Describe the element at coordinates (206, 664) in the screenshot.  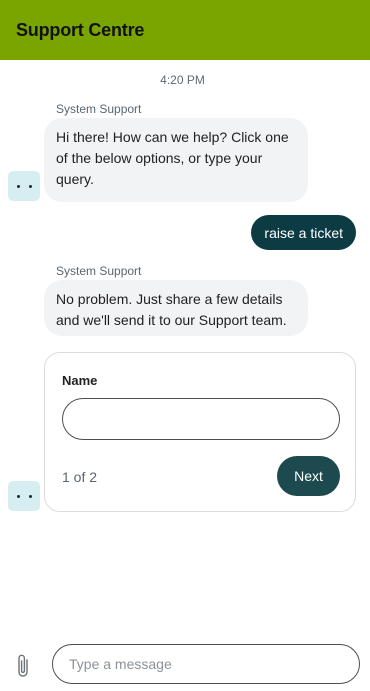
I see `message-input` at that location.